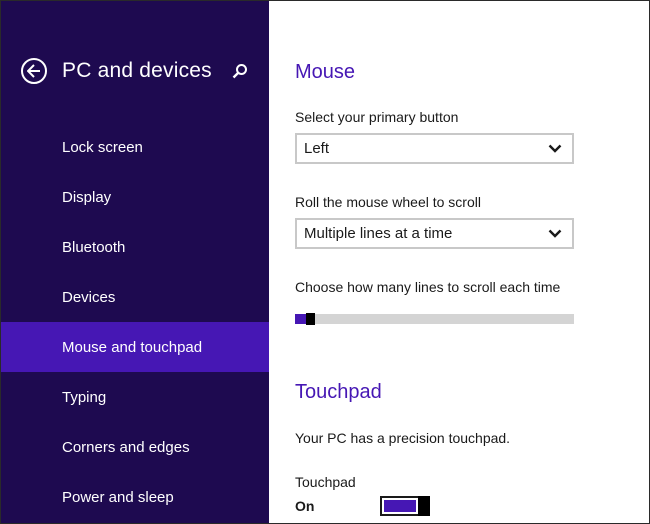 The image size is (650, 524). What do you see at coordinates (317, 148) in the screenshot?
I see `primary-button-value: Left` at bounding box center [317, 148].